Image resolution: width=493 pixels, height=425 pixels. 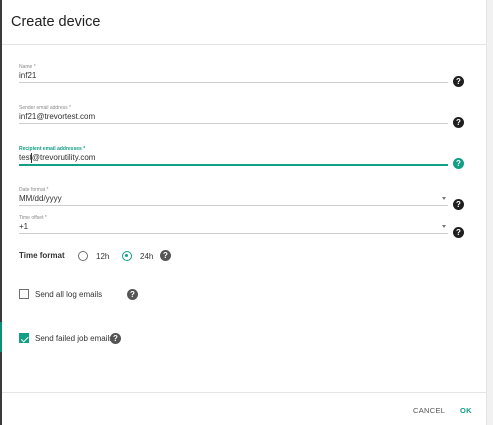 I want to click on time-offset-value: +1, so click(x=233, y=227).